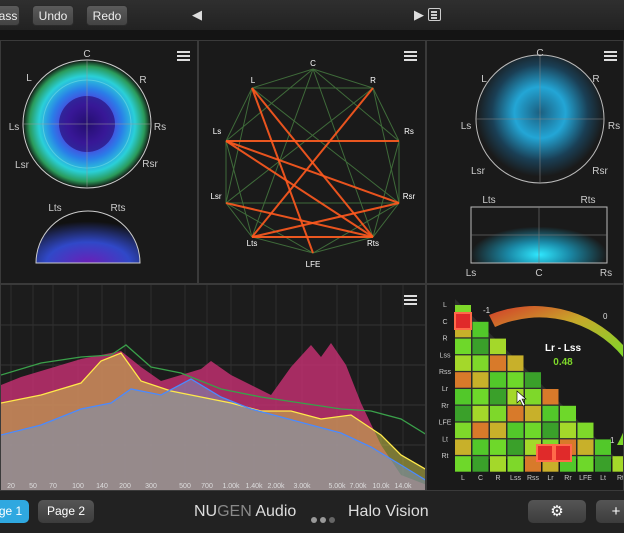 This screenshot has width=624, height=533. Describe the element at coordinates (11, 486) in the screenshot. I see `frequency-label: 20` at that location.